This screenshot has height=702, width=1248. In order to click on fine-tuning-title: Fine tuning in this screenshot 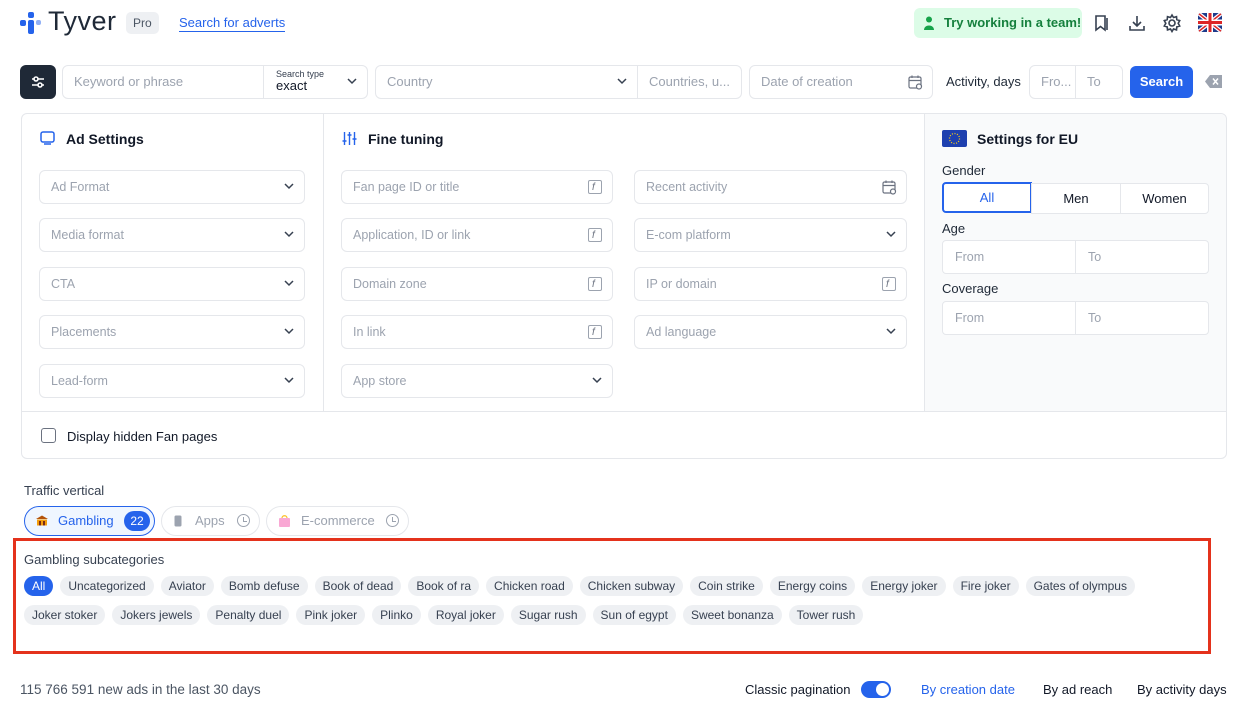, I will do `click(406, 139)`.